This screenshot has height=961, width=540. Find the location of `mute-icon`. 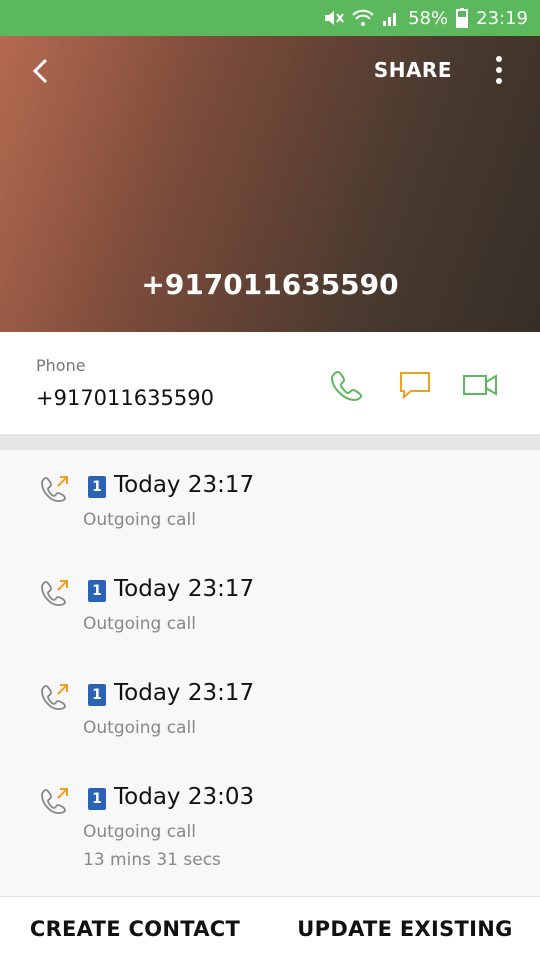

mute-icon is located at coordinates (333, 18).